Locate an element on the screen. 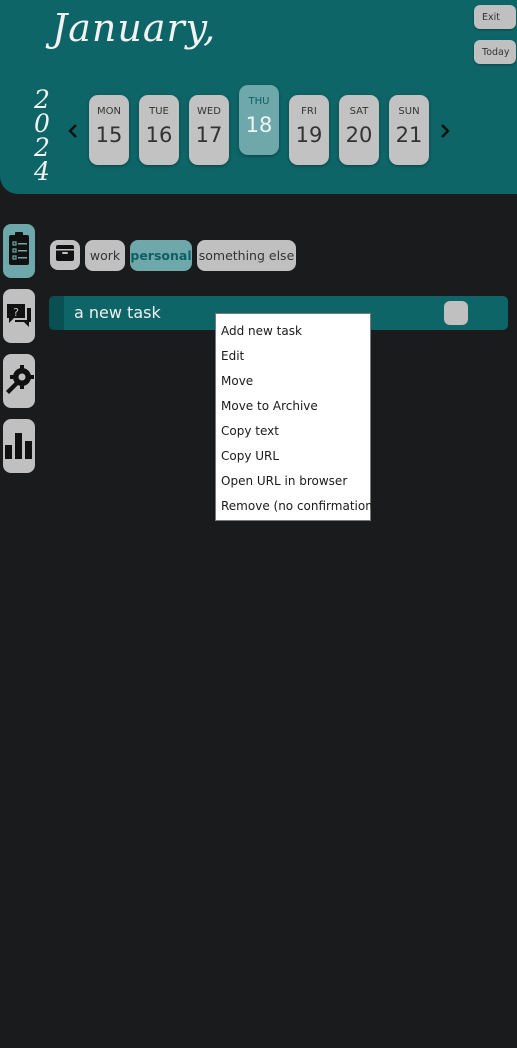  clipboard-checklist-icon is located at coordinates (19, 251).